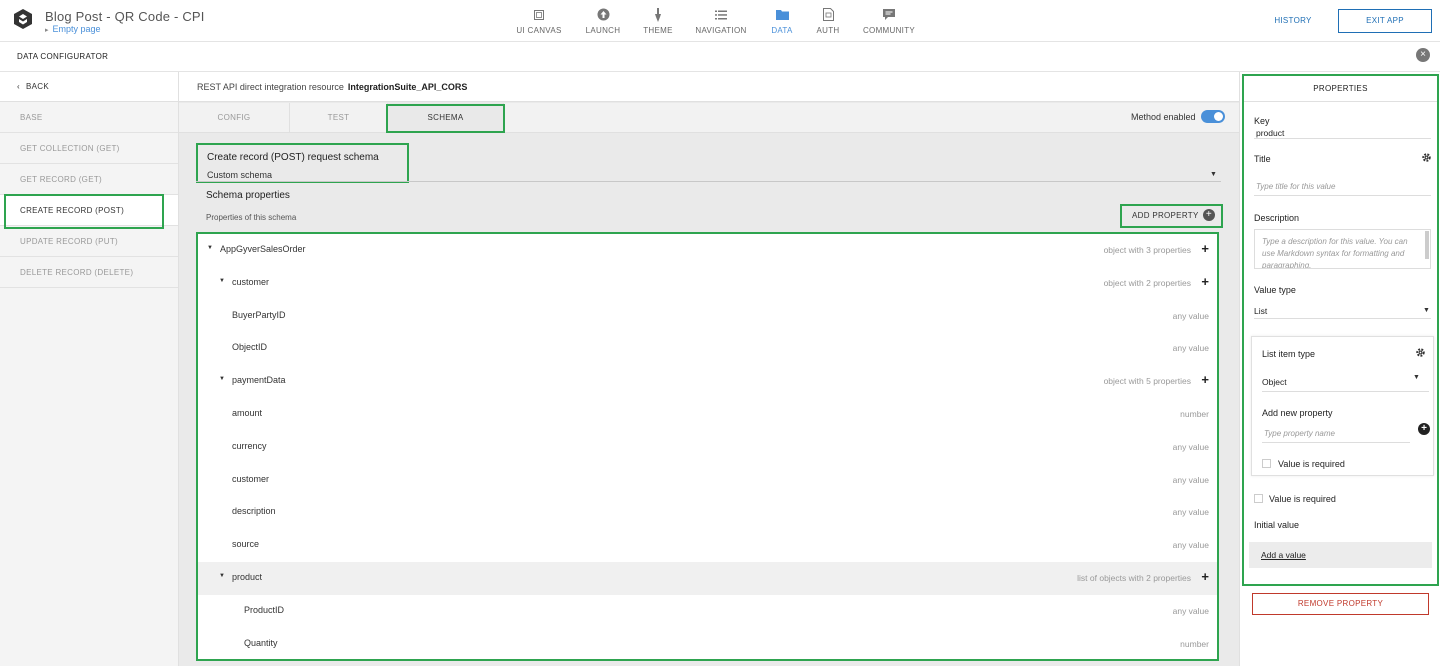 This screenshot has width=1440, height=666. I want to click on property-name: product, so click(247, 576).